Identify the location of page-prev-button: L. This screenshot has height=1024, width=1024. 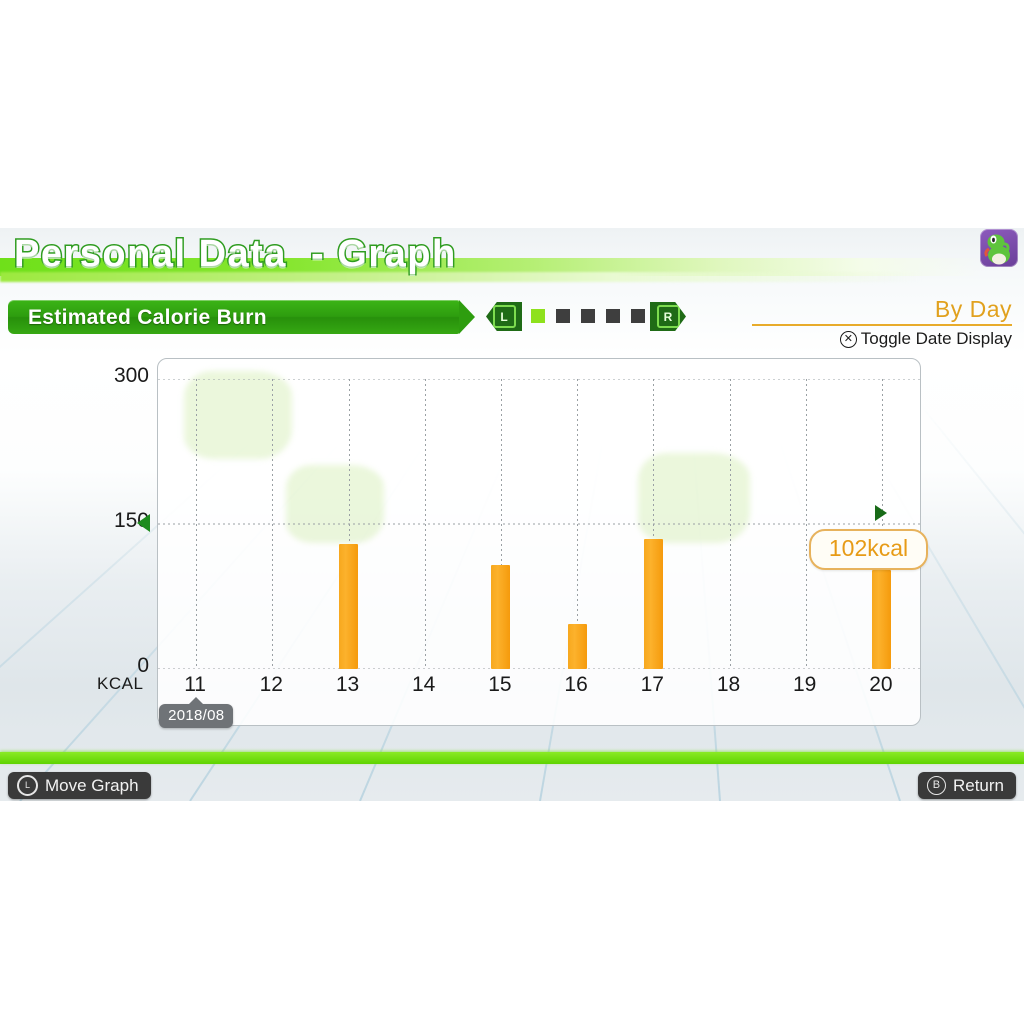
(504, 316).